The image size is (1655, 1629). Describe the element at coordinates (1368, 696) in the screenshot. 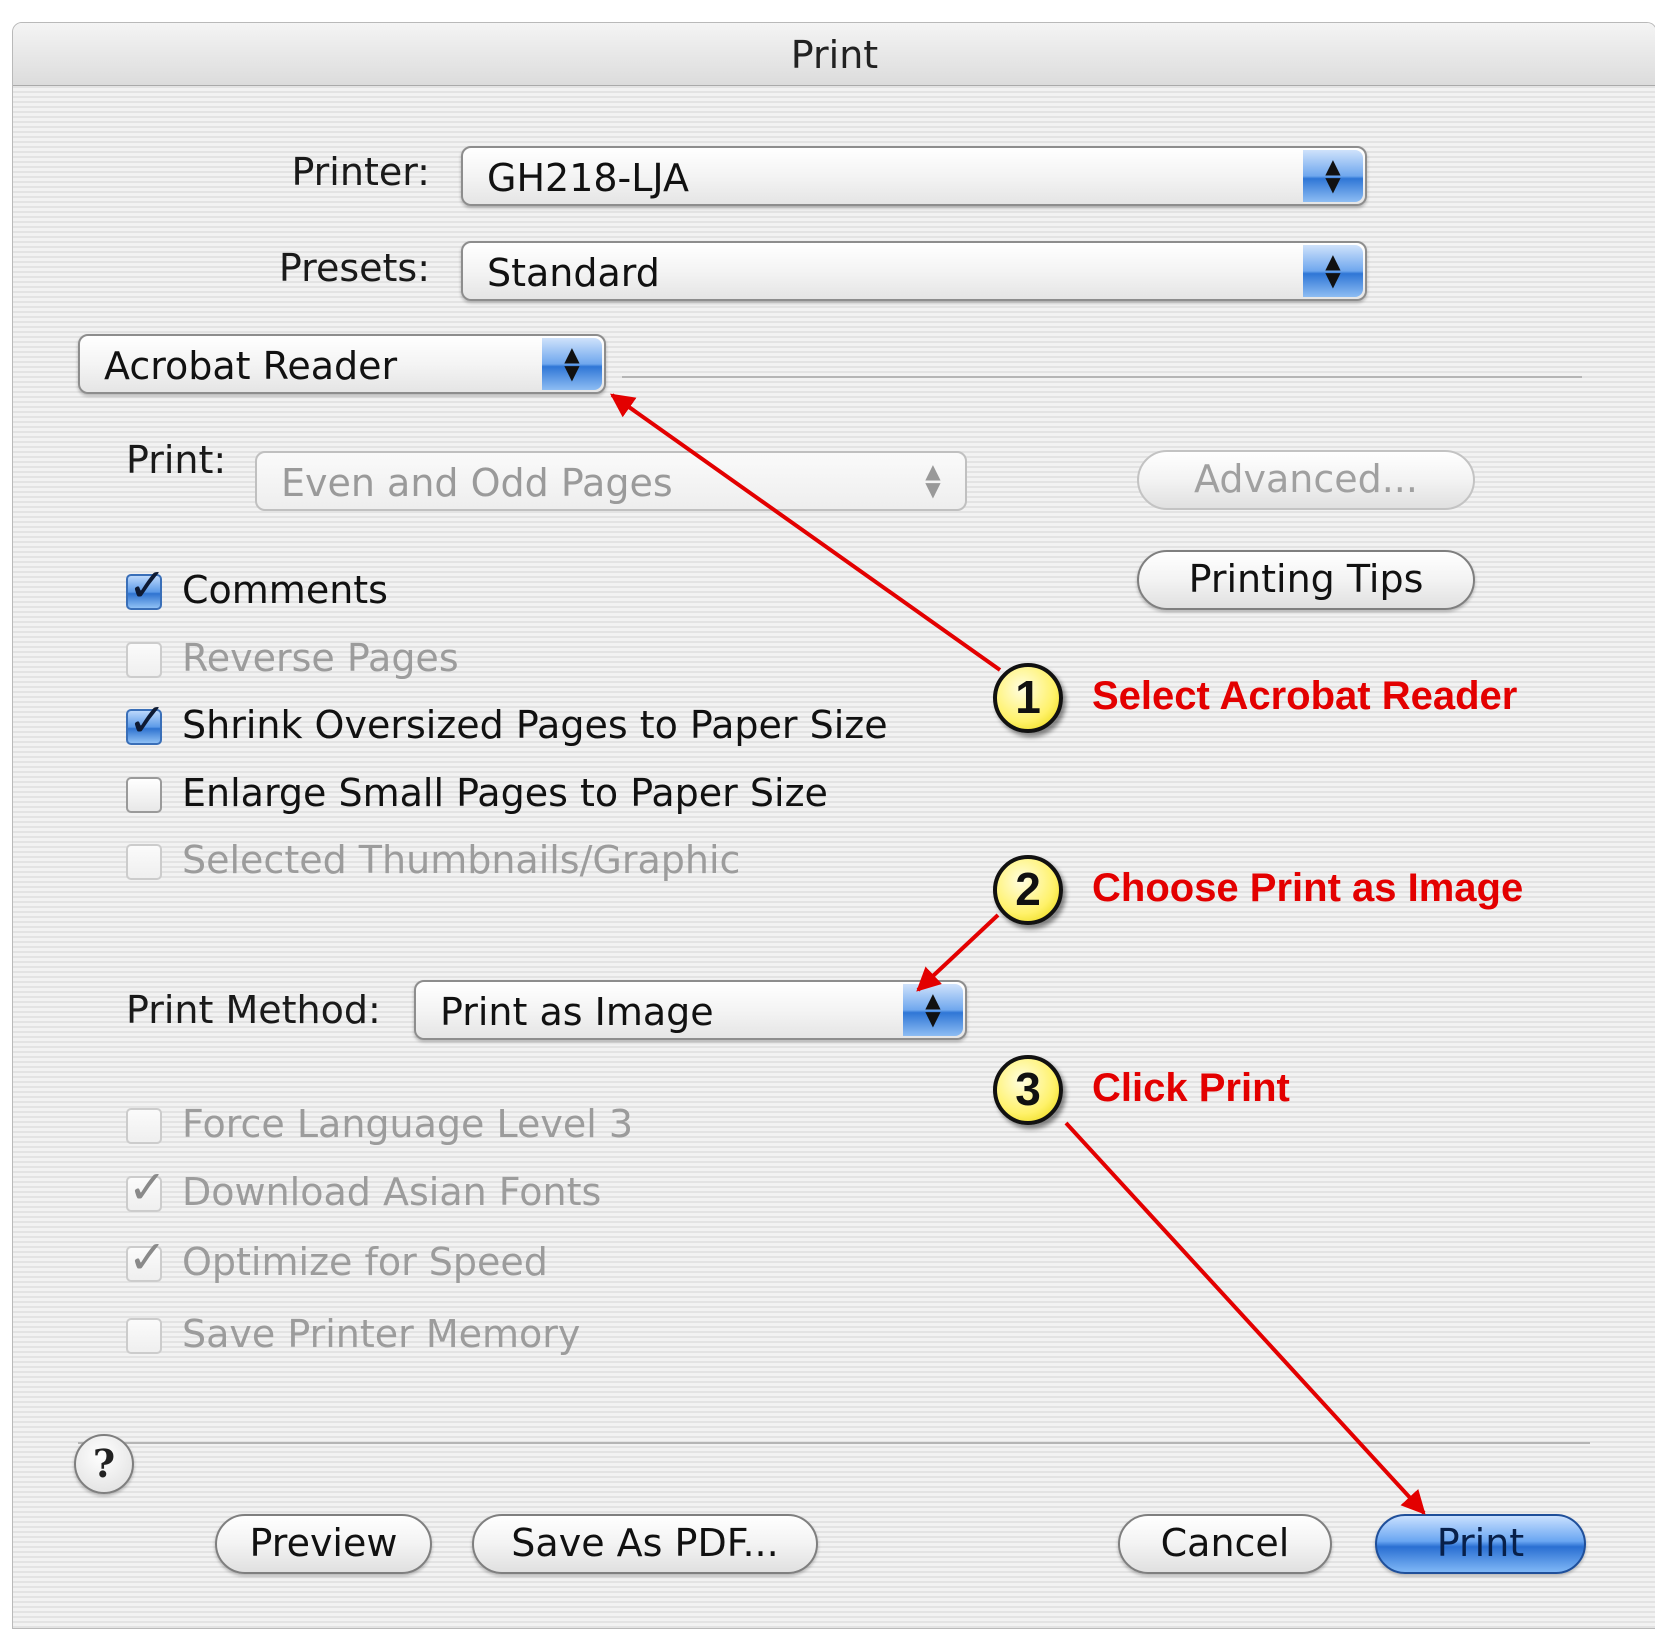

I see `step-1-target: Acrobat Reader` at that location.